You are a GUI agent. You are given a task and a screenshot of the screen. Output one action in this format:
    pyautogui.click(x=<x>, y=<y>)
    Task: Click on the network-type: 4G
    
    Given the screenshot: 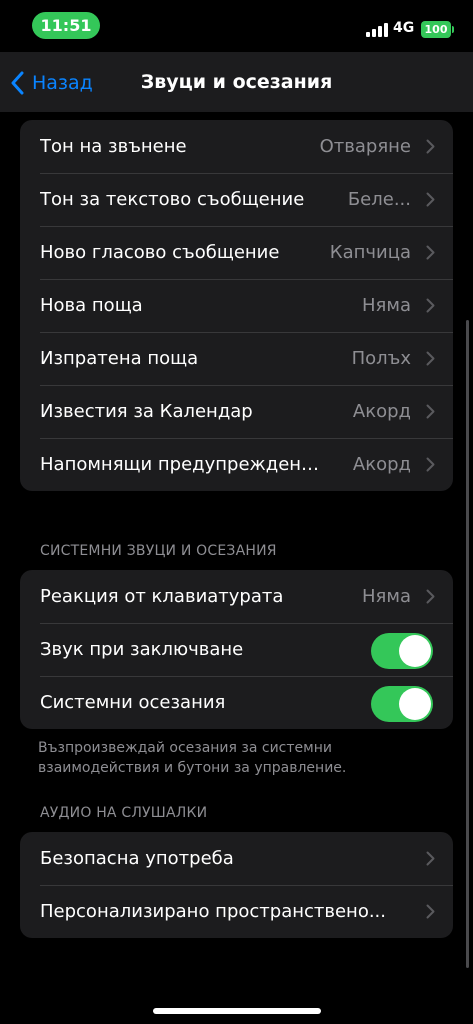 What is the action you would take?
    pyautogui.click(x=404, y=28)
    